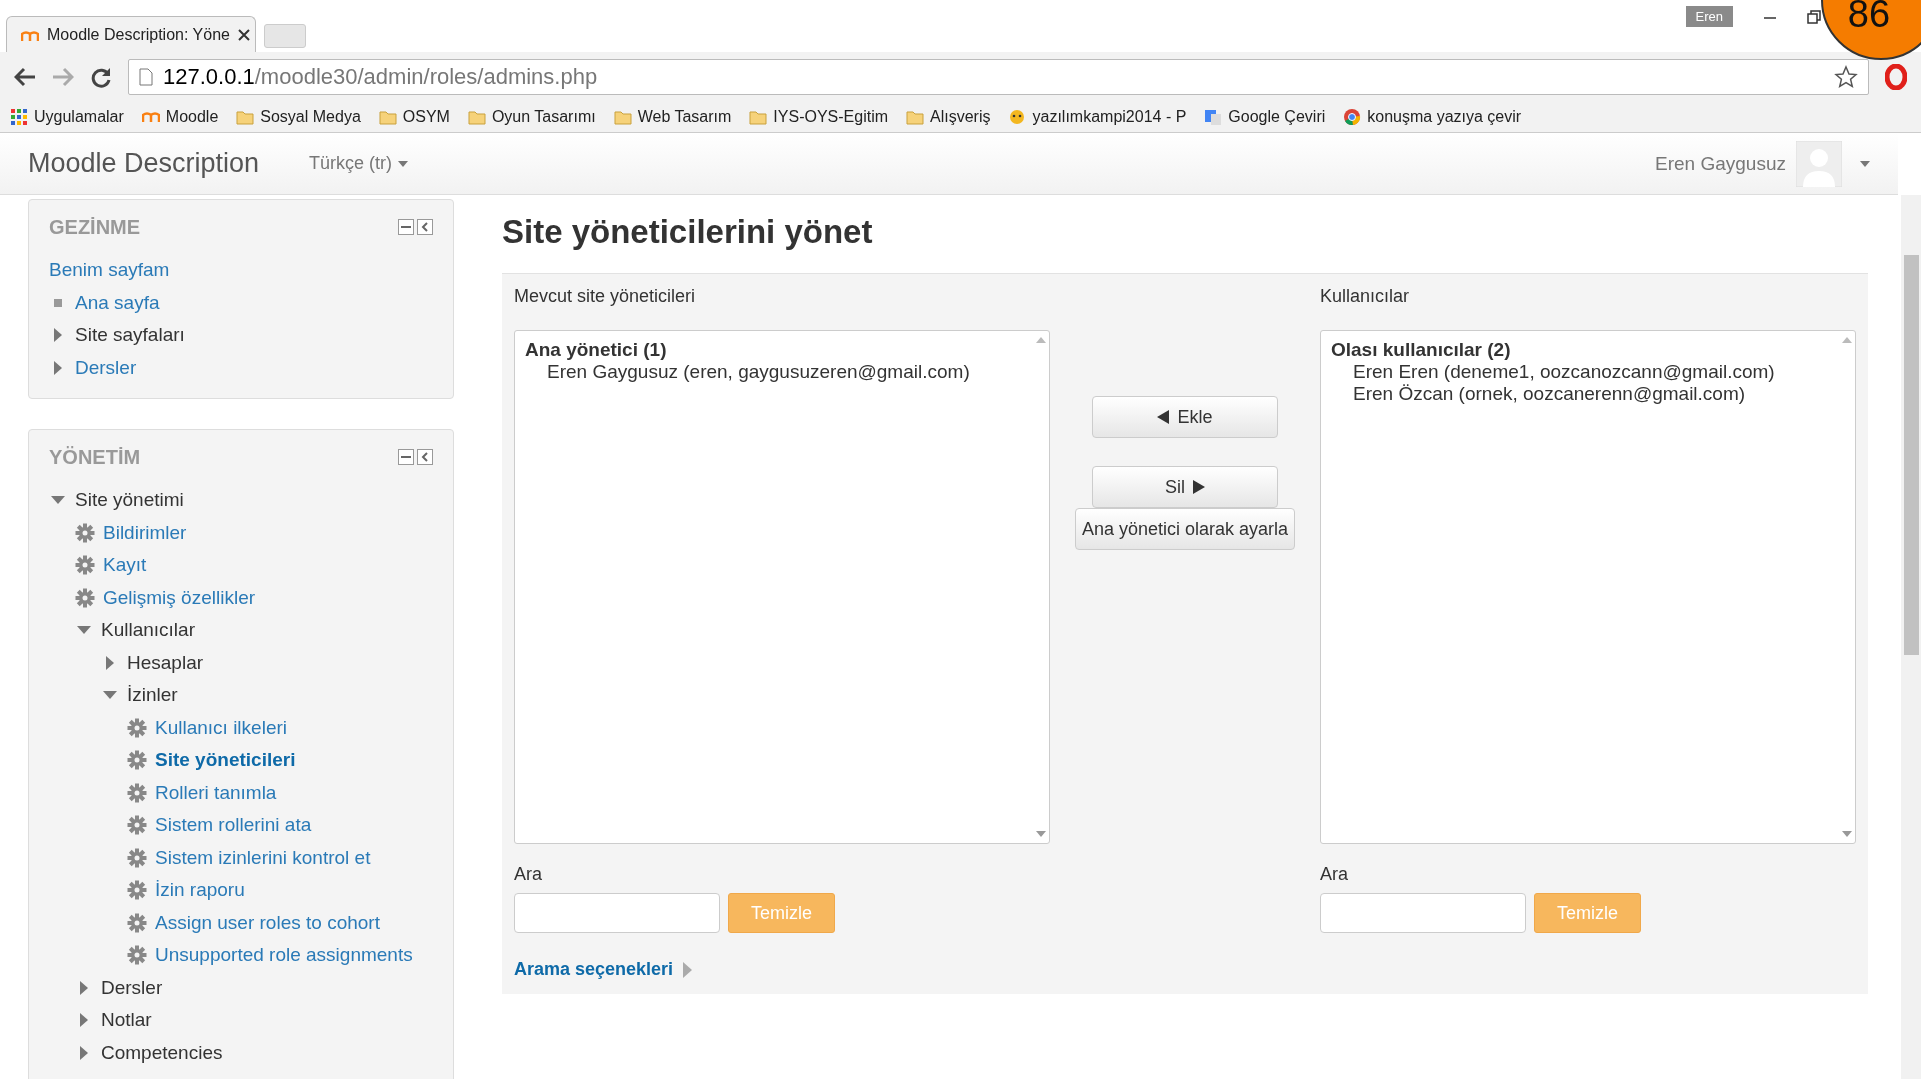  I want to click on nav-link: Kullanıcılar, so click(148, 630).